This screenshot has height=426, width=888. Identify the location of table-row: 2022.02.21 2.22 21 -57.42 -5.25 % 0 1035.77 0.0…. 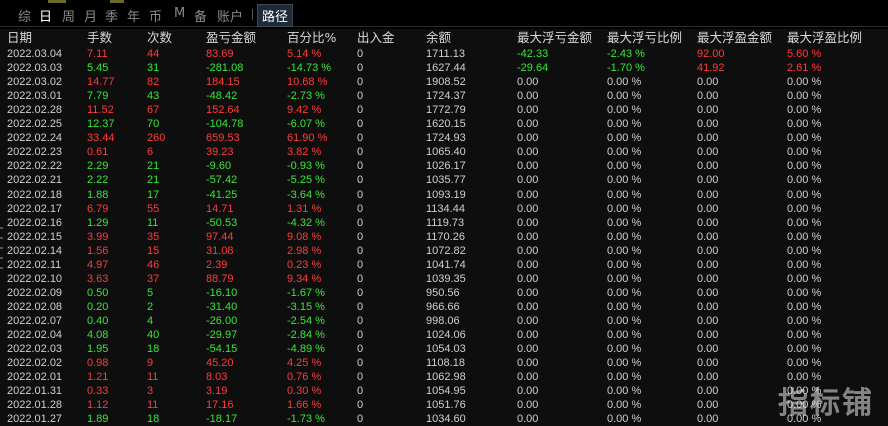
(444, 180).